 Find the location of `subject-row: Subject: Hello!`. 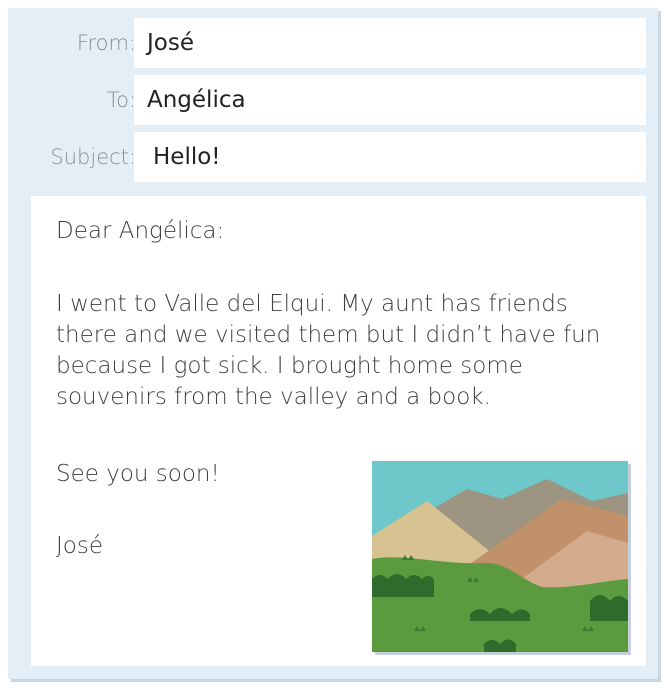

subject-row: Subject: Hello! is located at coordinates (333, 157).